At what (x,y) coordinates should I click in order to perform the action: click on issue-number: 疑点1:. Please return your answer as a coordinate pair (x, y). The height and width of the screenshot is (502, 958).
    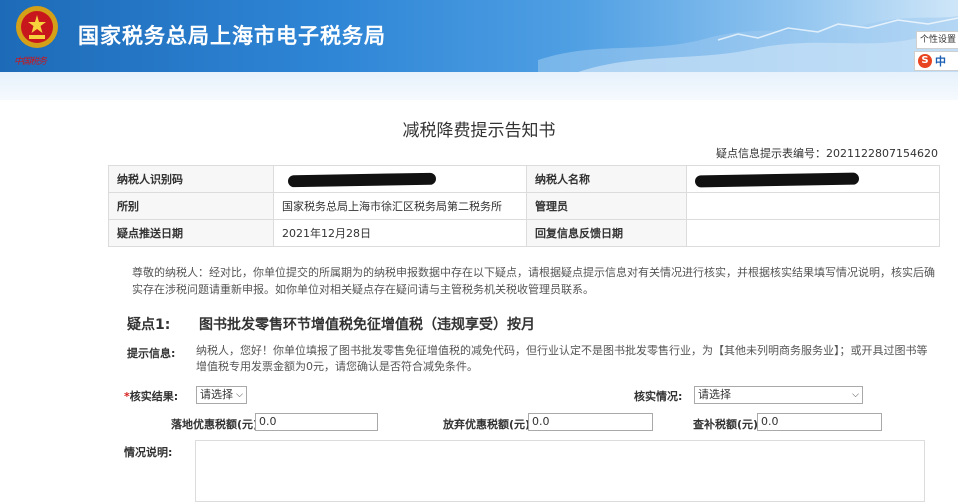
    Looking at the image, I should click on (149, 325).